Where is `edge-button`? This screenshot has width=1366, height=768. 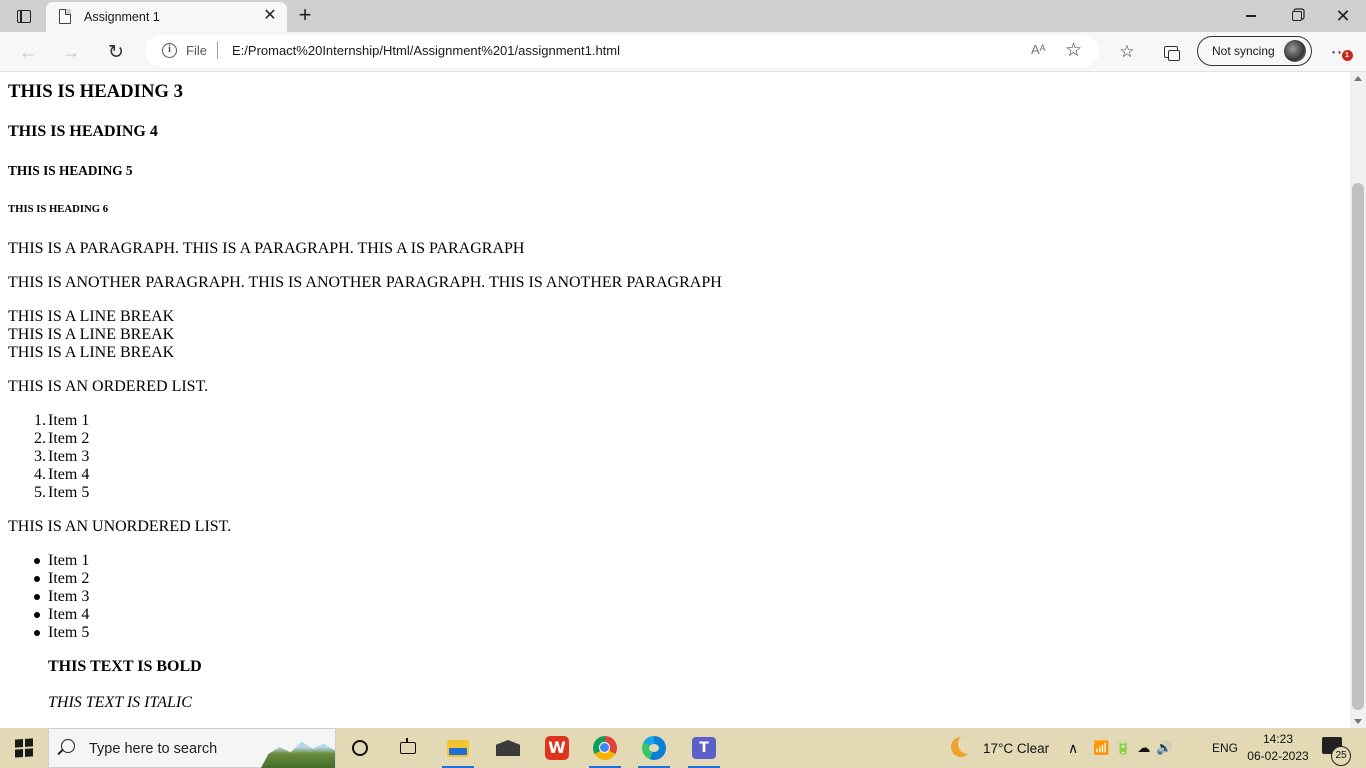 edge-button is located at coordinates (654, 748).